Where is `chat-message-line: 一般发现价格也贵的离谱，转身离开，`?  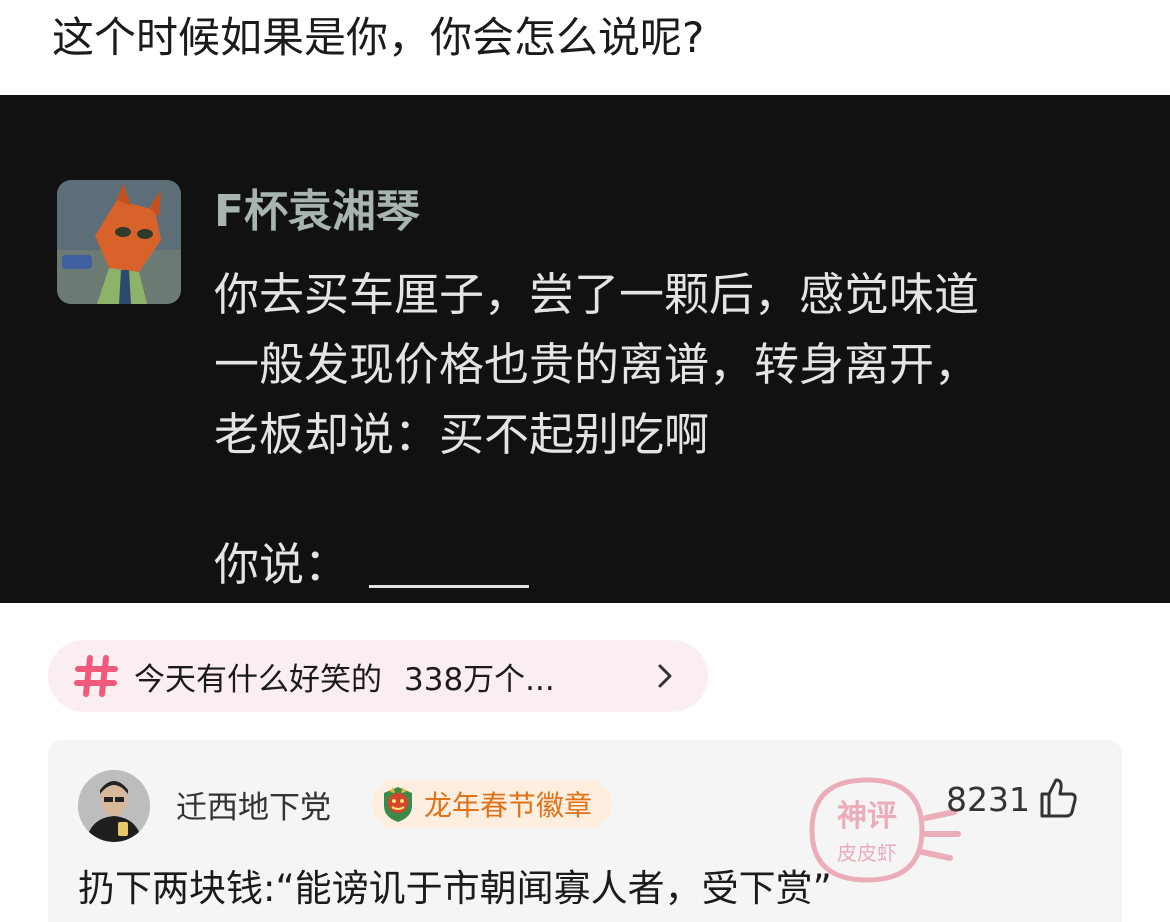 chat-message-line: 一般发现价格也贵的离谱，转身离开， is located at coordinates (597, 364).